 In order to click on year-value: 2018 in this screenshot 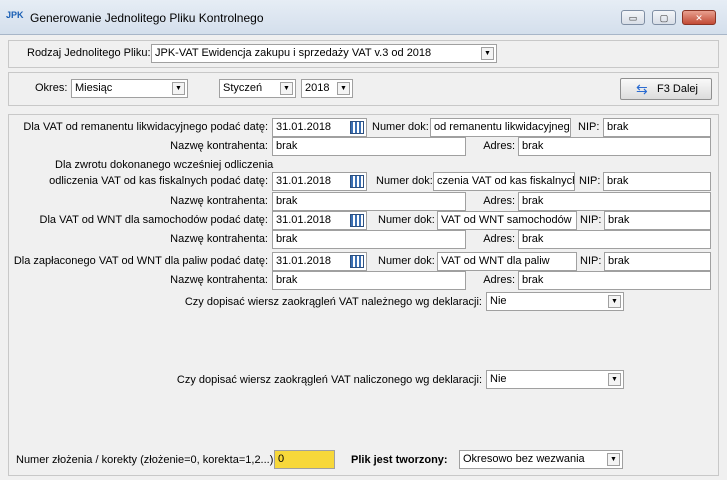, I will do `click(317, 88)`.